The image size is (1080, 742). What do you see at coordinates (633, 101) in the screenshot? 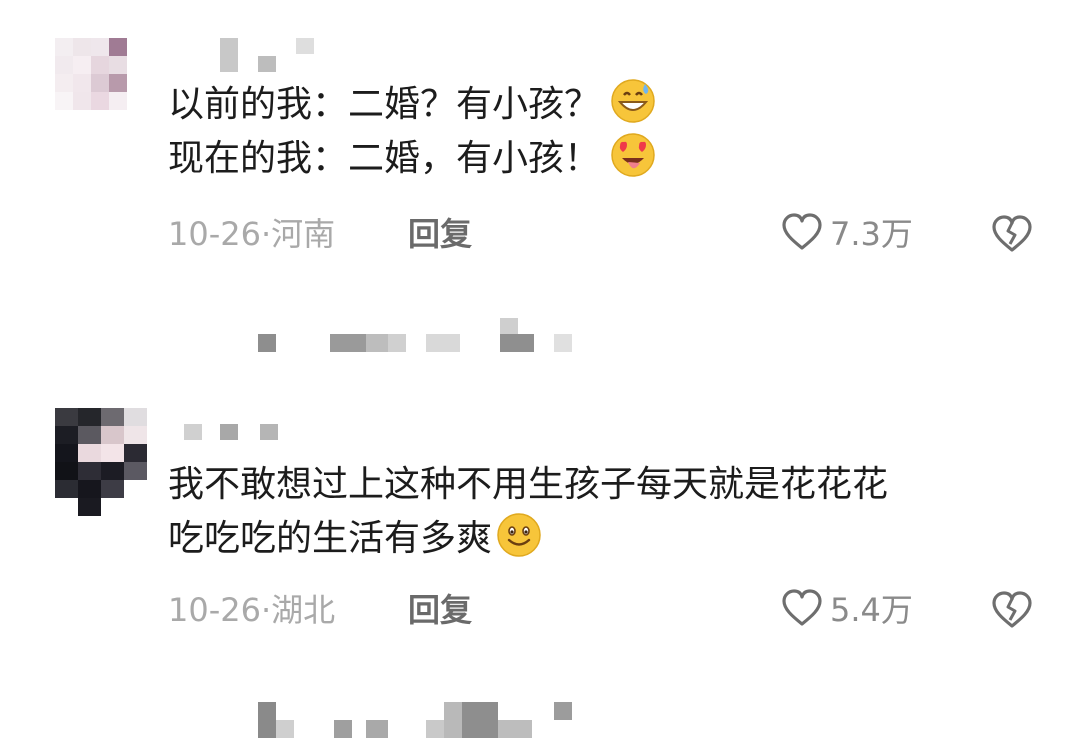
I see `grinning-sweat-emoji` at bounding box center [633, 101].